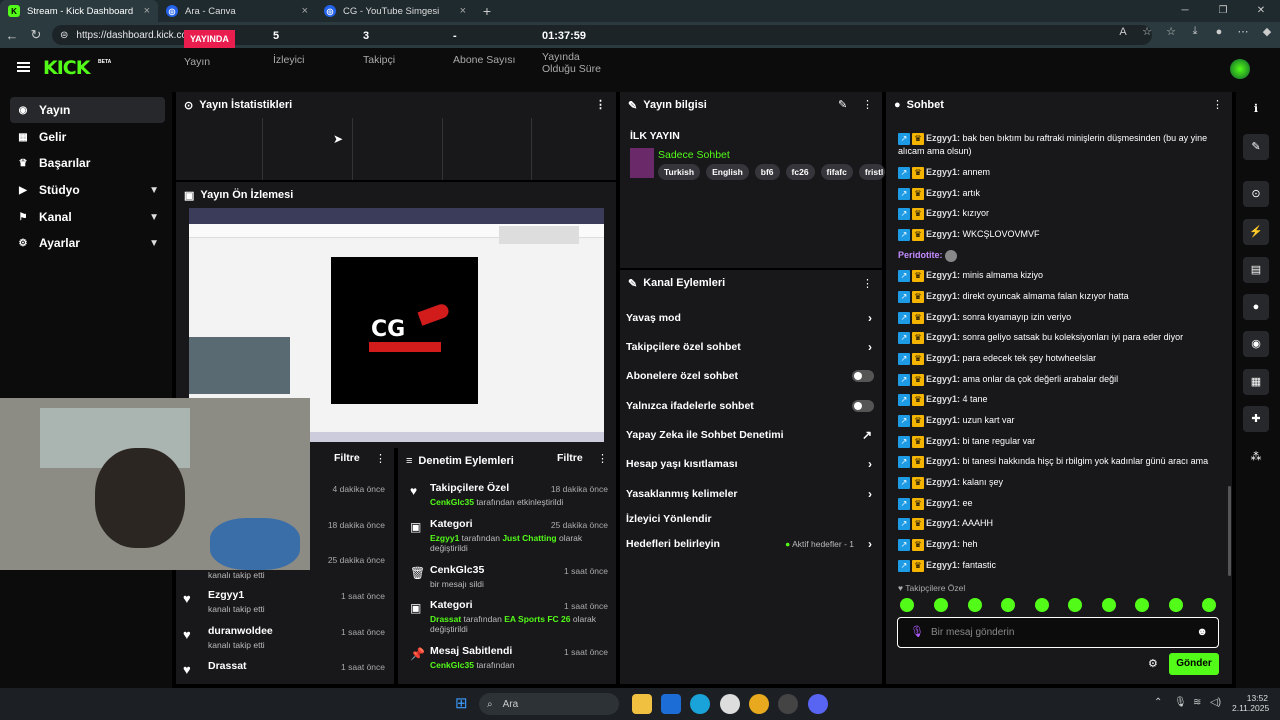 The image size is (1280, 720). I want to click on clock: 13:52 2.11.2025, so click(1250, 703).